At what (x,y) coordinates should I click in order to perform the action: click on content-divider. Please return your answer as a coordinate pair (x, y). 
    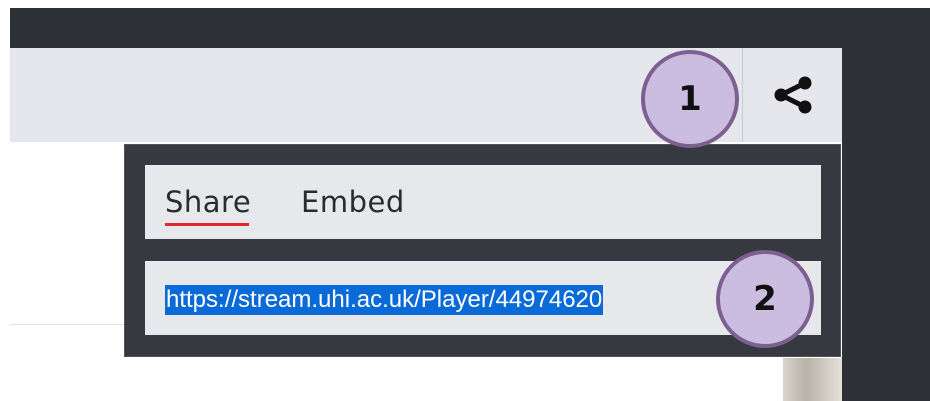
    Looking at the image, I should click on (70, 324).